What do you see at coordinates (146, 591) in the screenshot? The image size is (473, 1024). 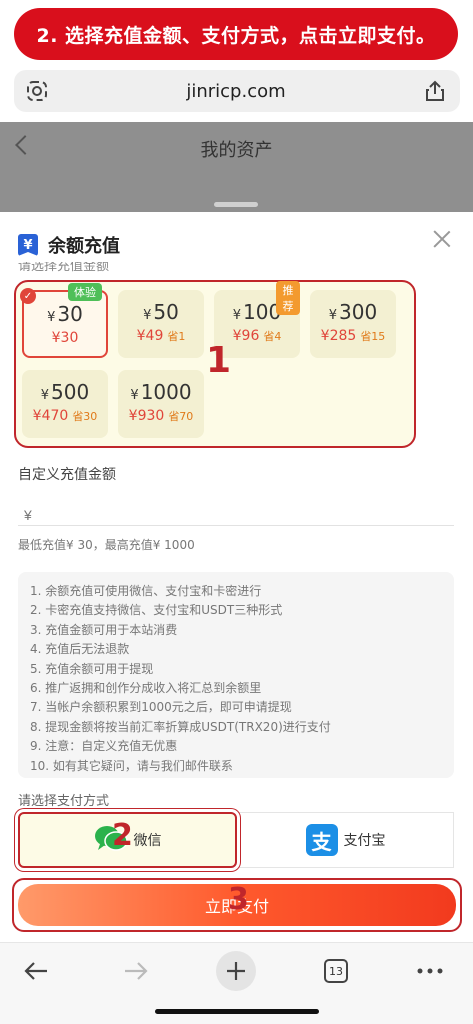 I see `note-line: 1. 余额充值可使用微信、支付宝和卡密进行` at bounding box center [146, 591].